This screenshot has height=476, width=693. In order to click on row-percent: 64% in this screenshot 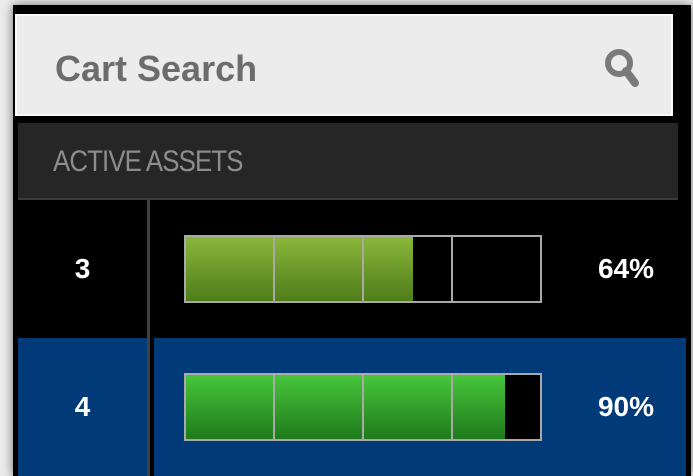, I will do `click(625, 268)`.